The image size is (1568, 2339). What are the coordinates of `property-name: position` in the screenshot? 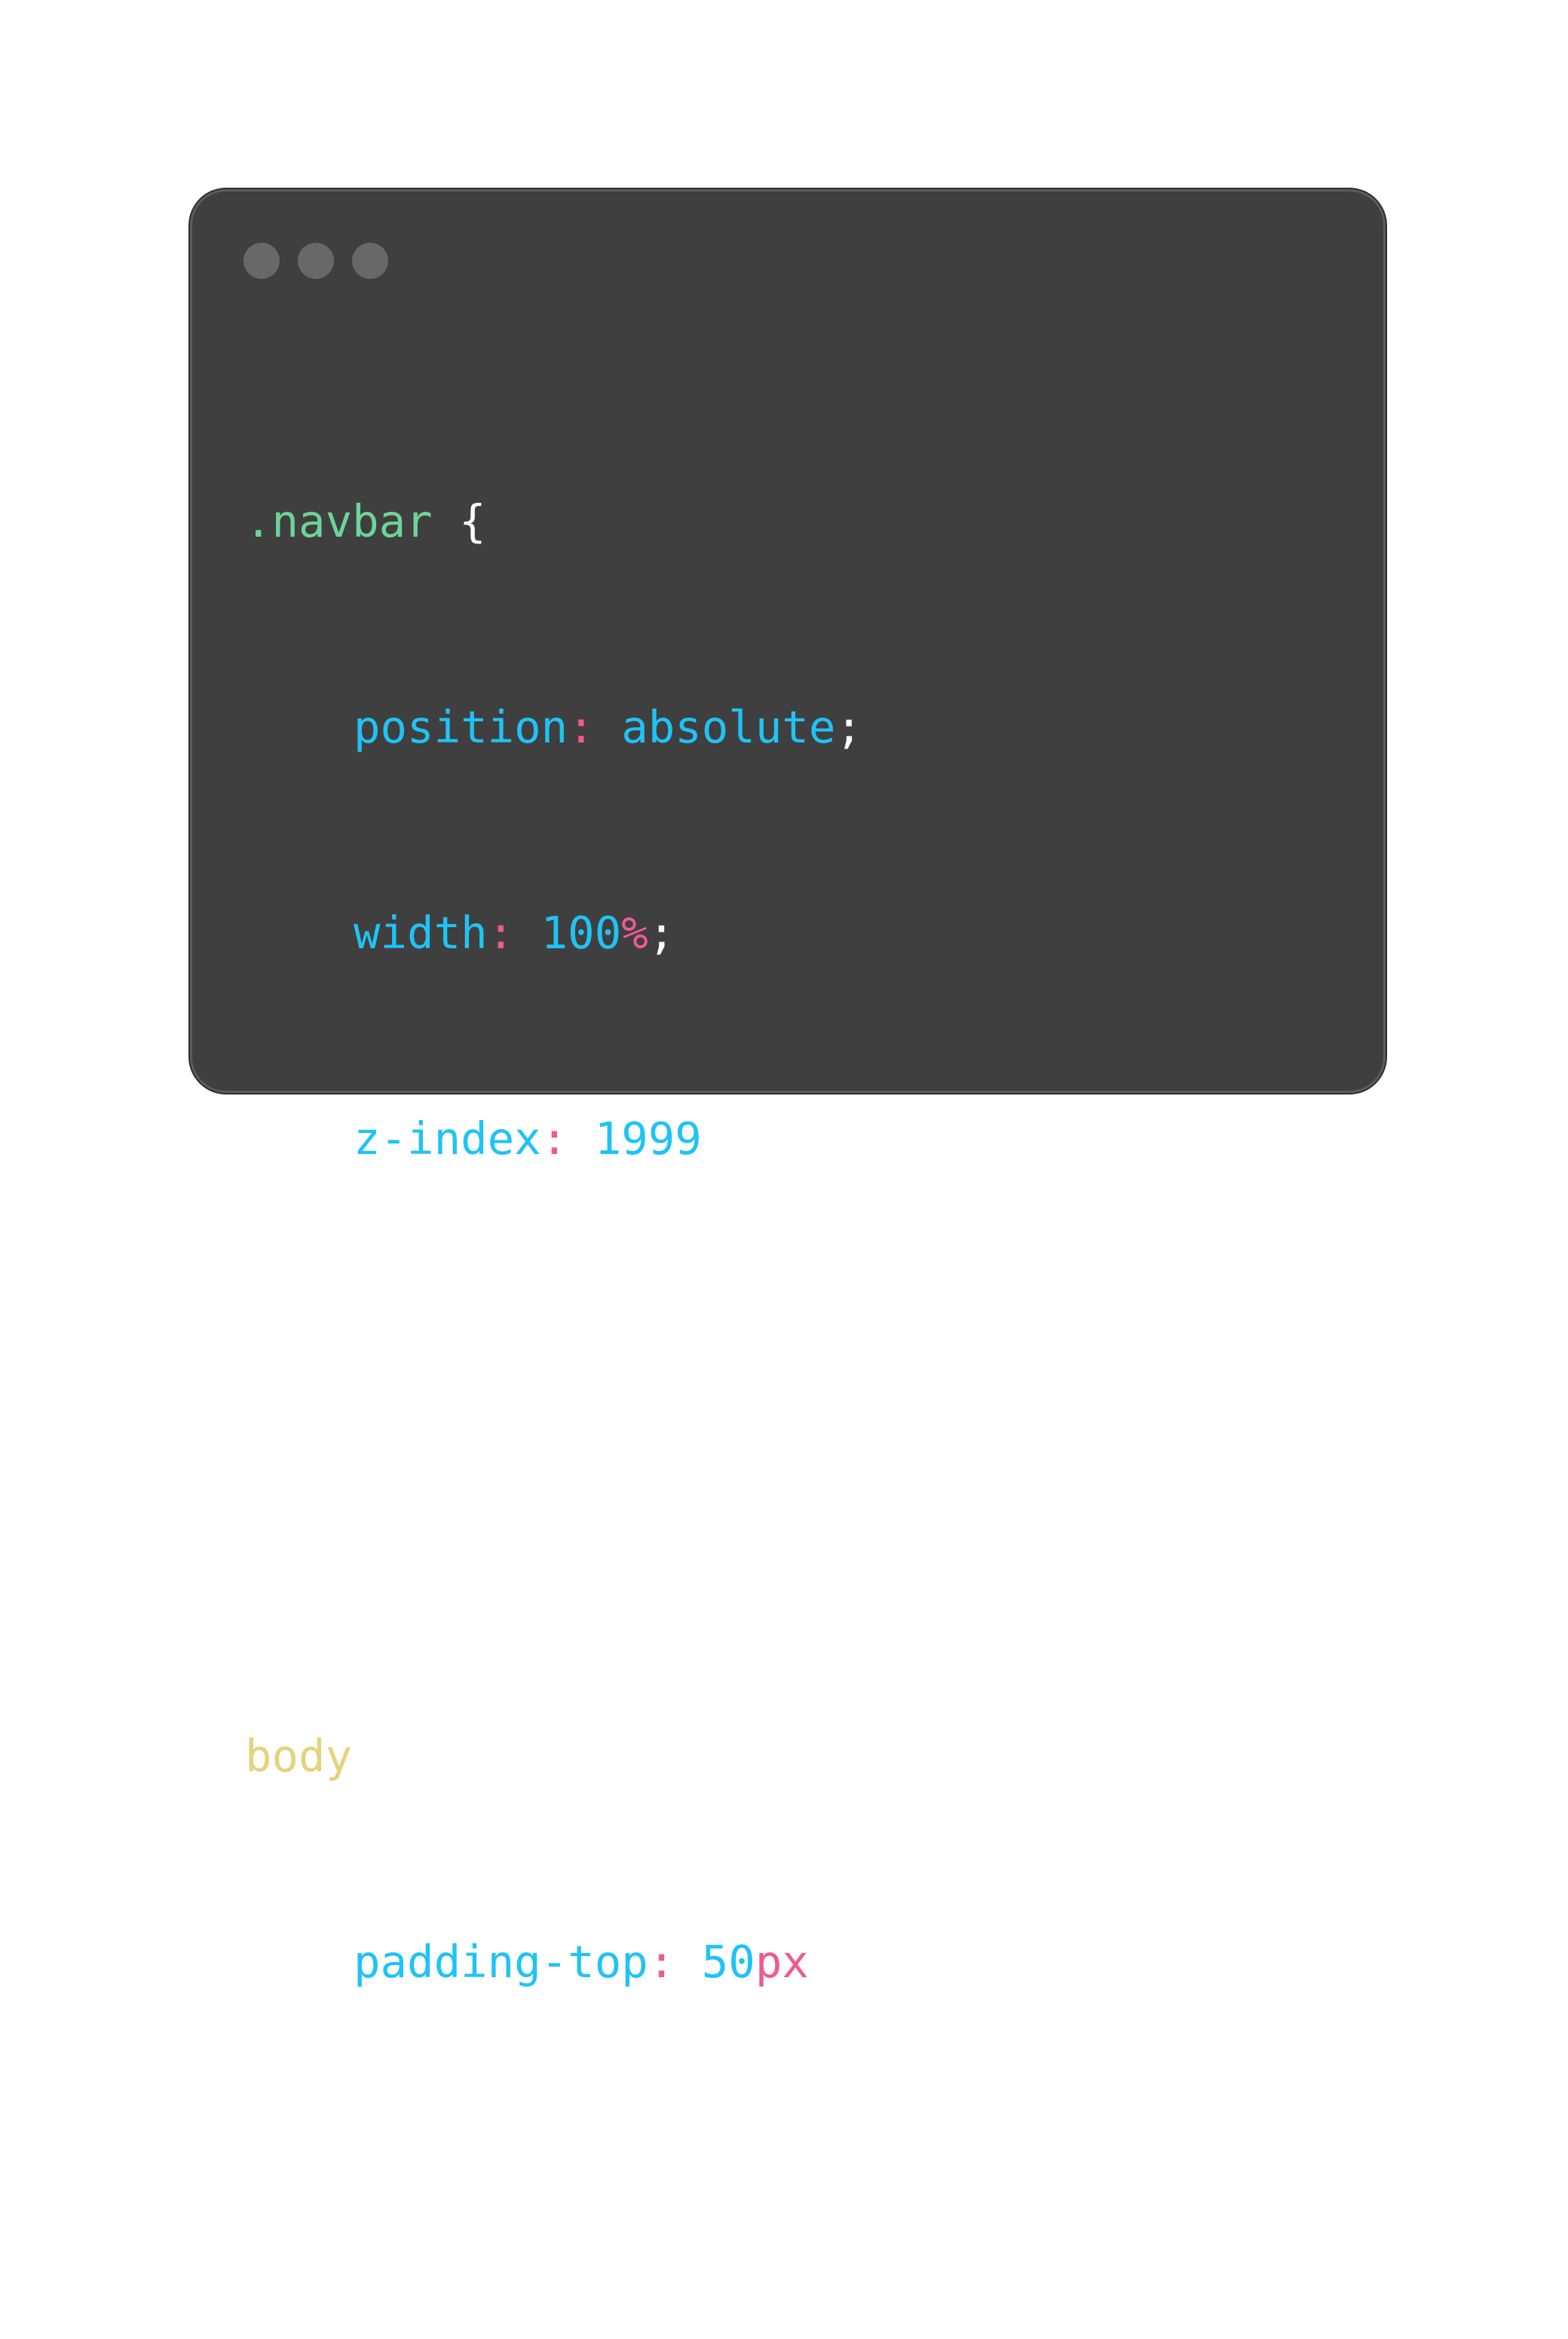 It's located at (461, 727).